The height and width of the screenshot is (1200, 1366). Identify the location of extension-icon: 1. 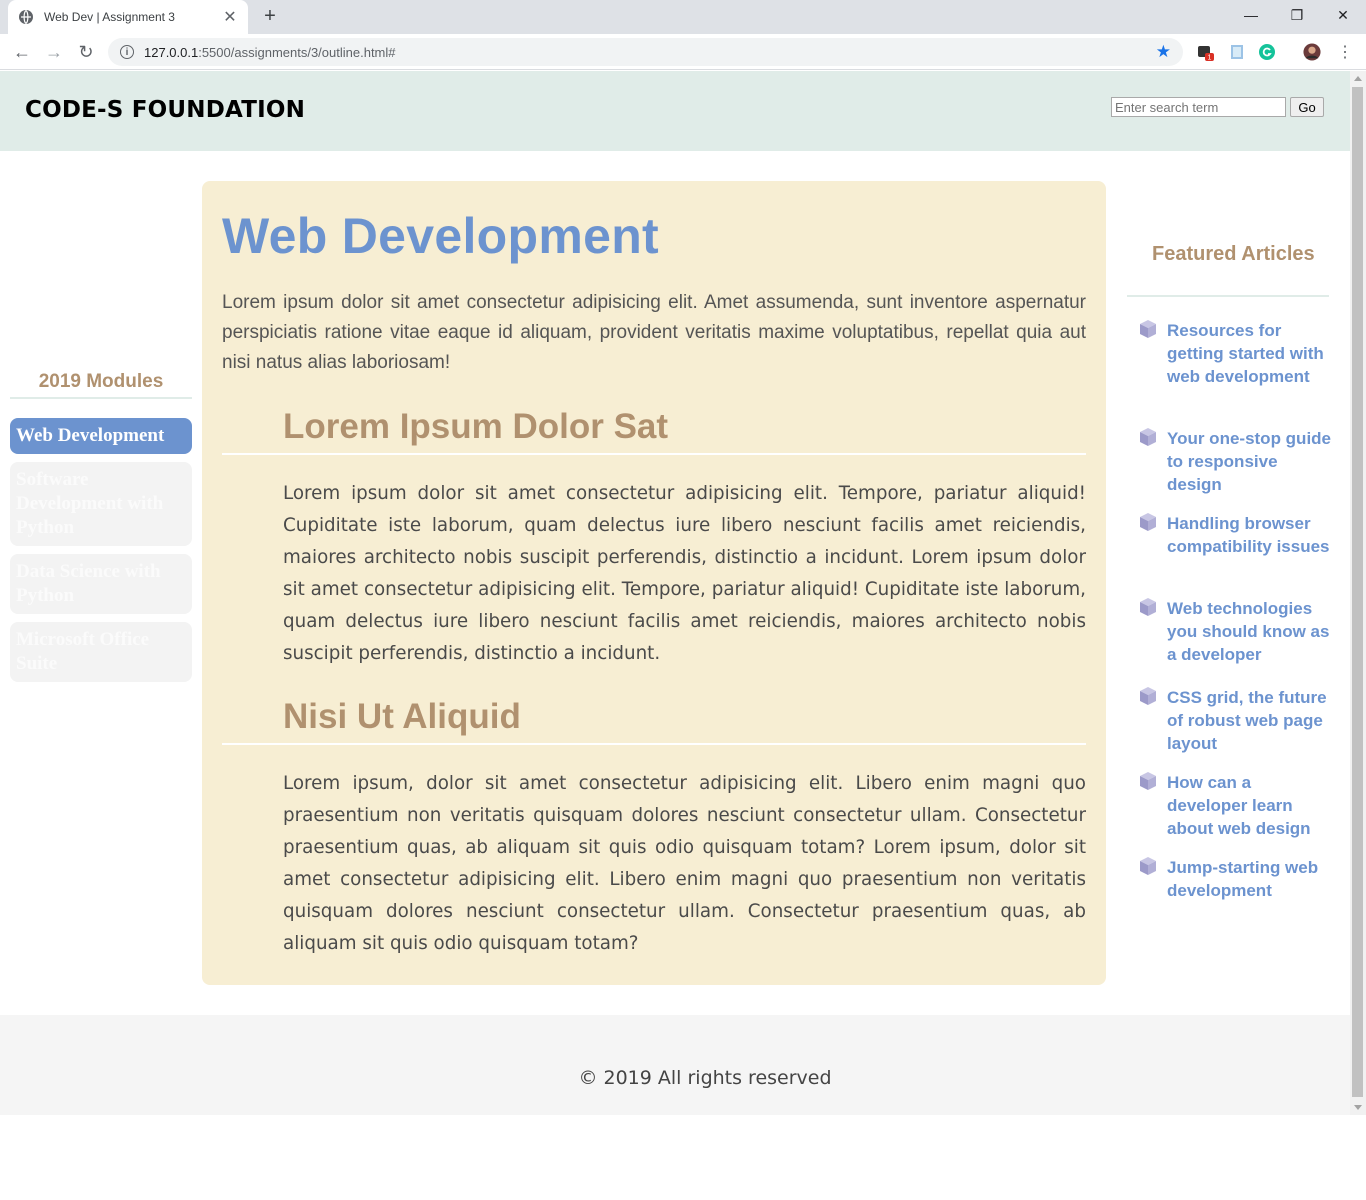
(1205, 52).